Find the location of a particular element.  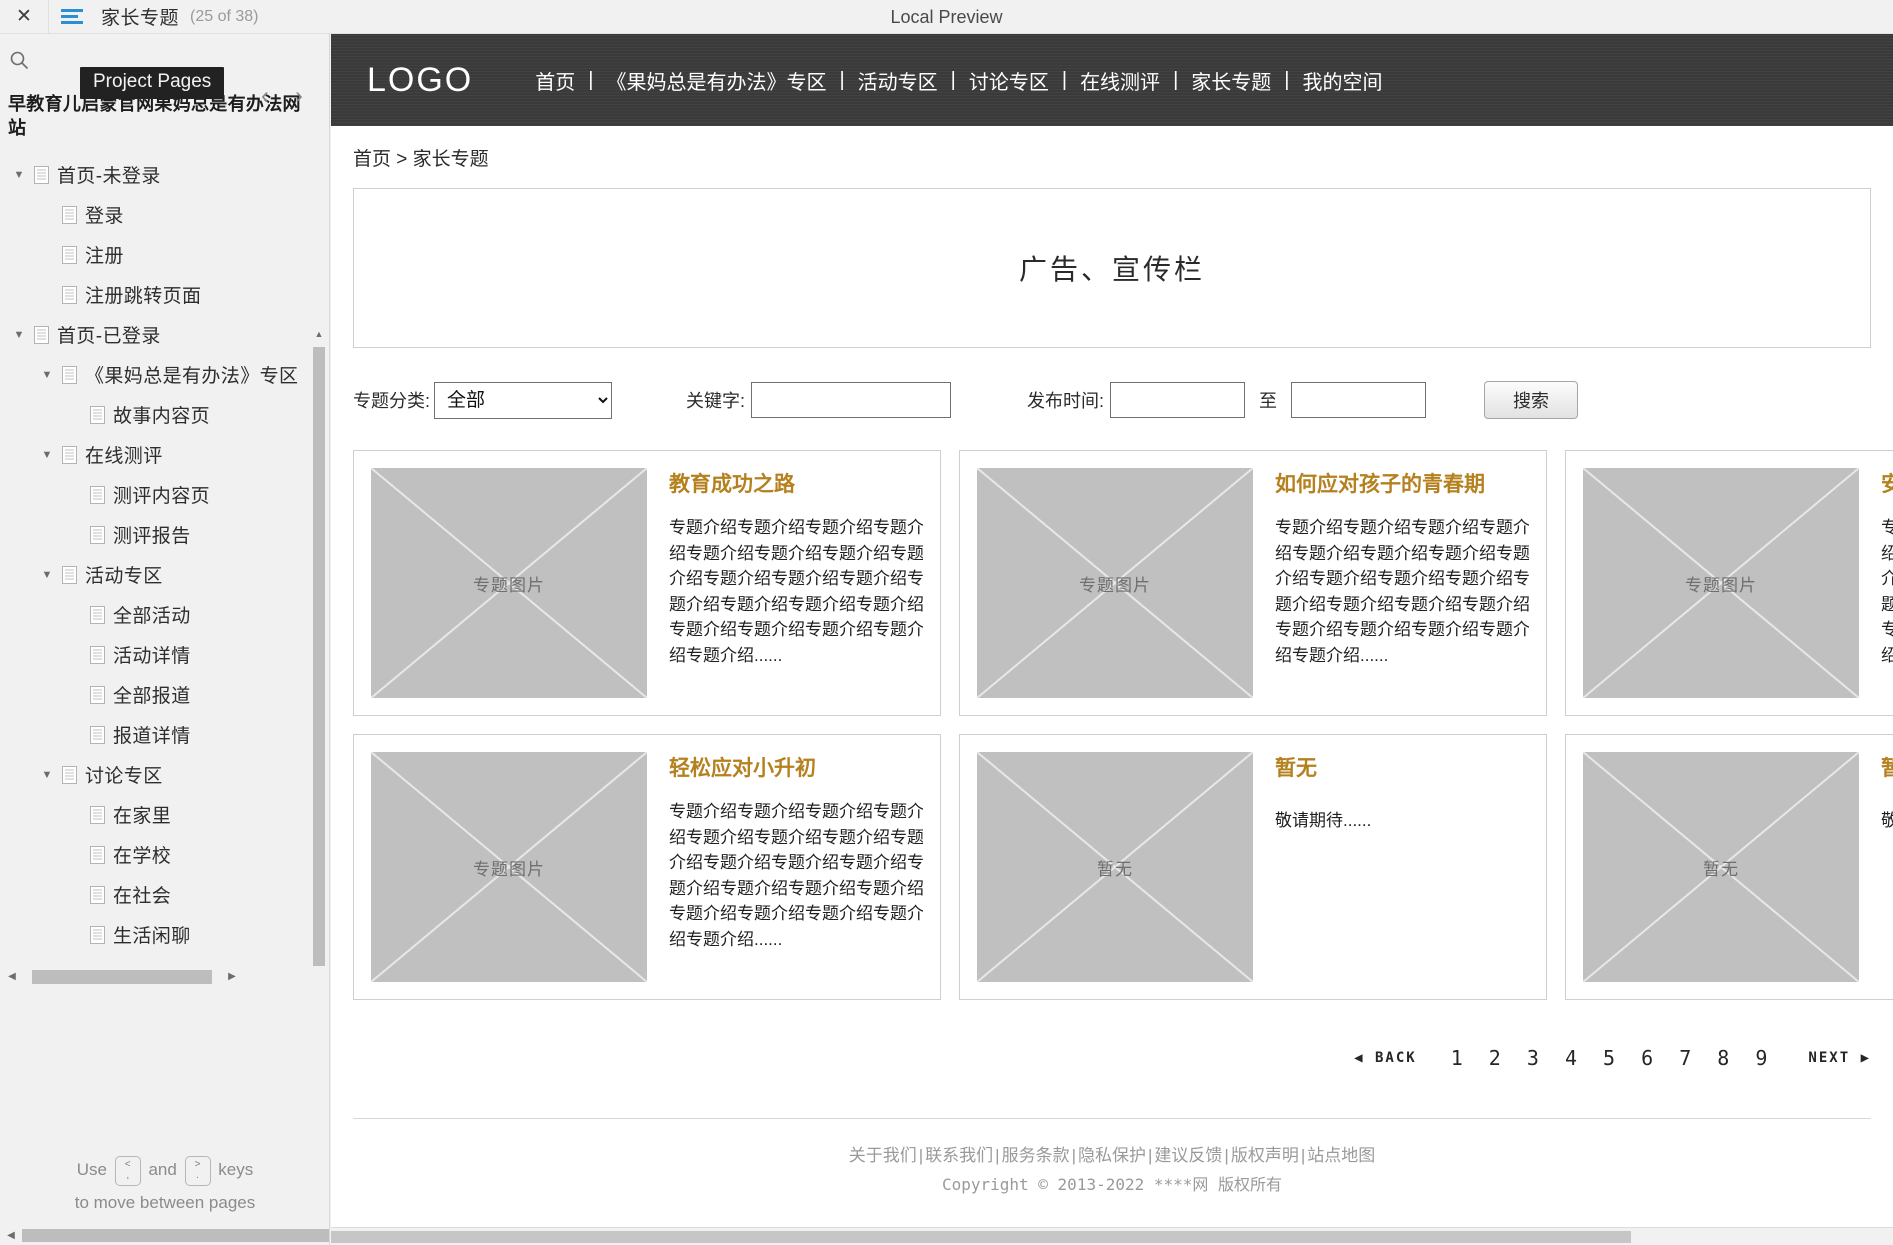

nav-link: 首页 is located at coordinates (555, 80).